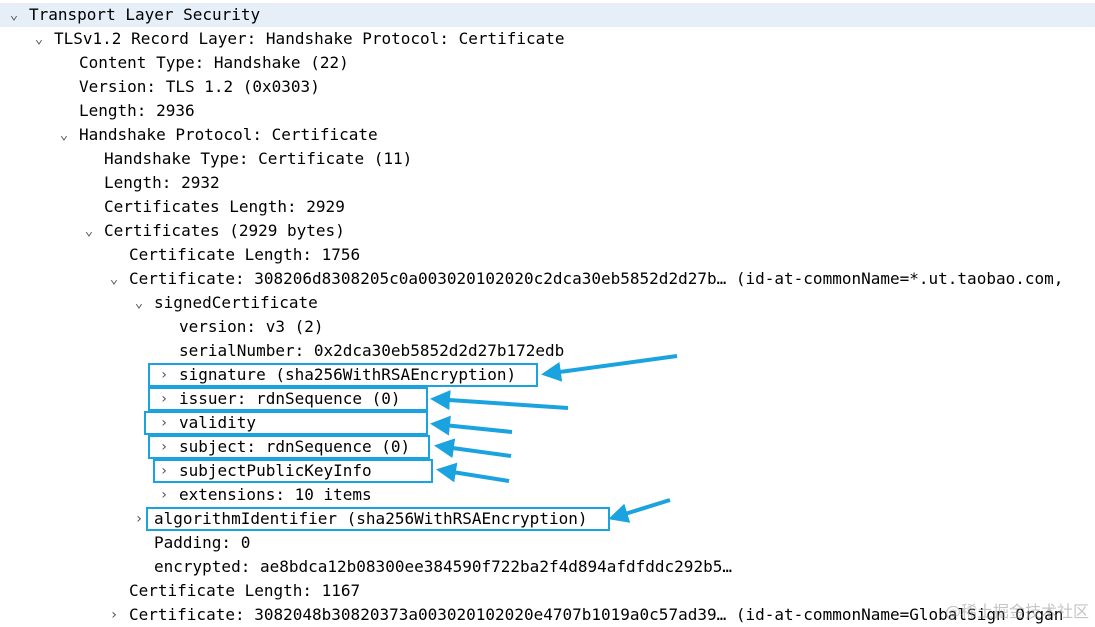  Describe the element at coordinates (245, 254) in the screenshot. I see `tree-row-label: Certificate Length: 1756` at that location.